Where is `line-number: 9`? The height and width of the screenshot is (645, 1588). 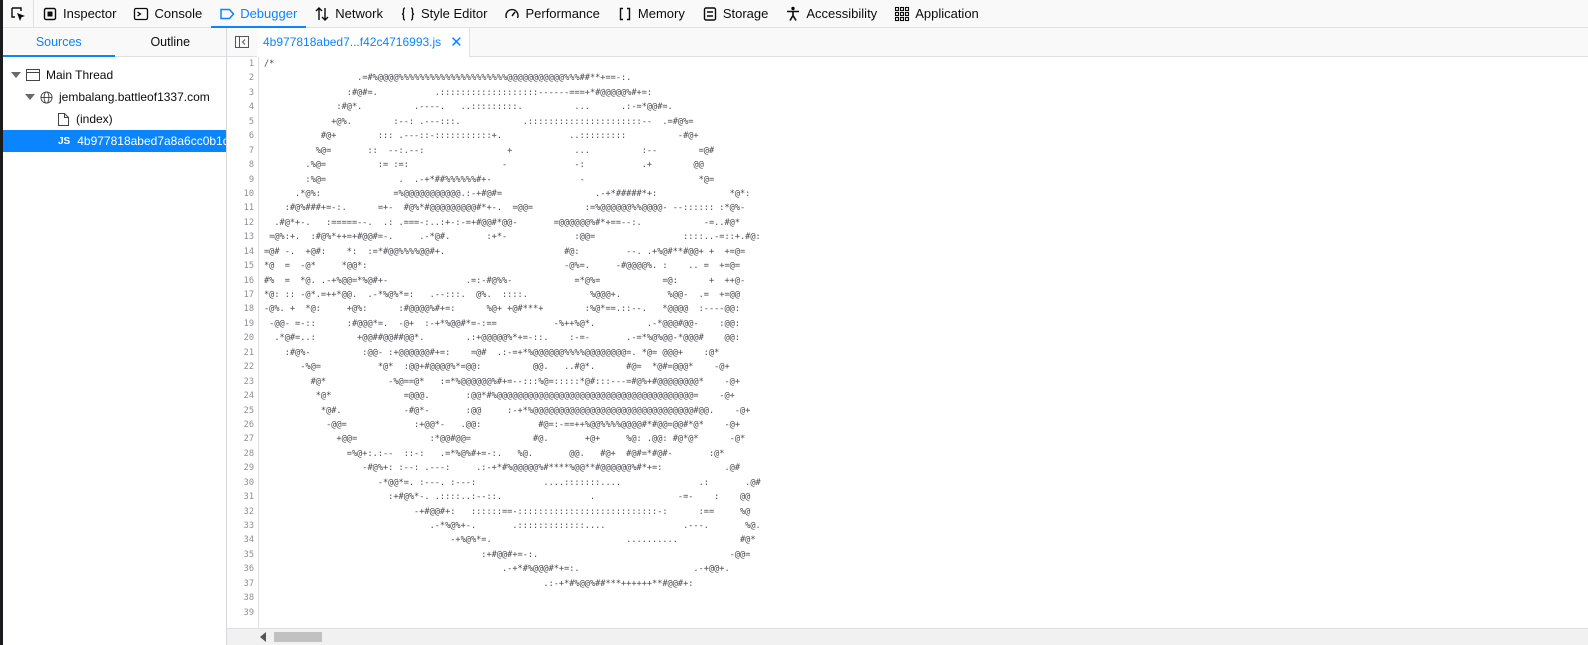 line-number: 9 is located at coordinates (240, 180).